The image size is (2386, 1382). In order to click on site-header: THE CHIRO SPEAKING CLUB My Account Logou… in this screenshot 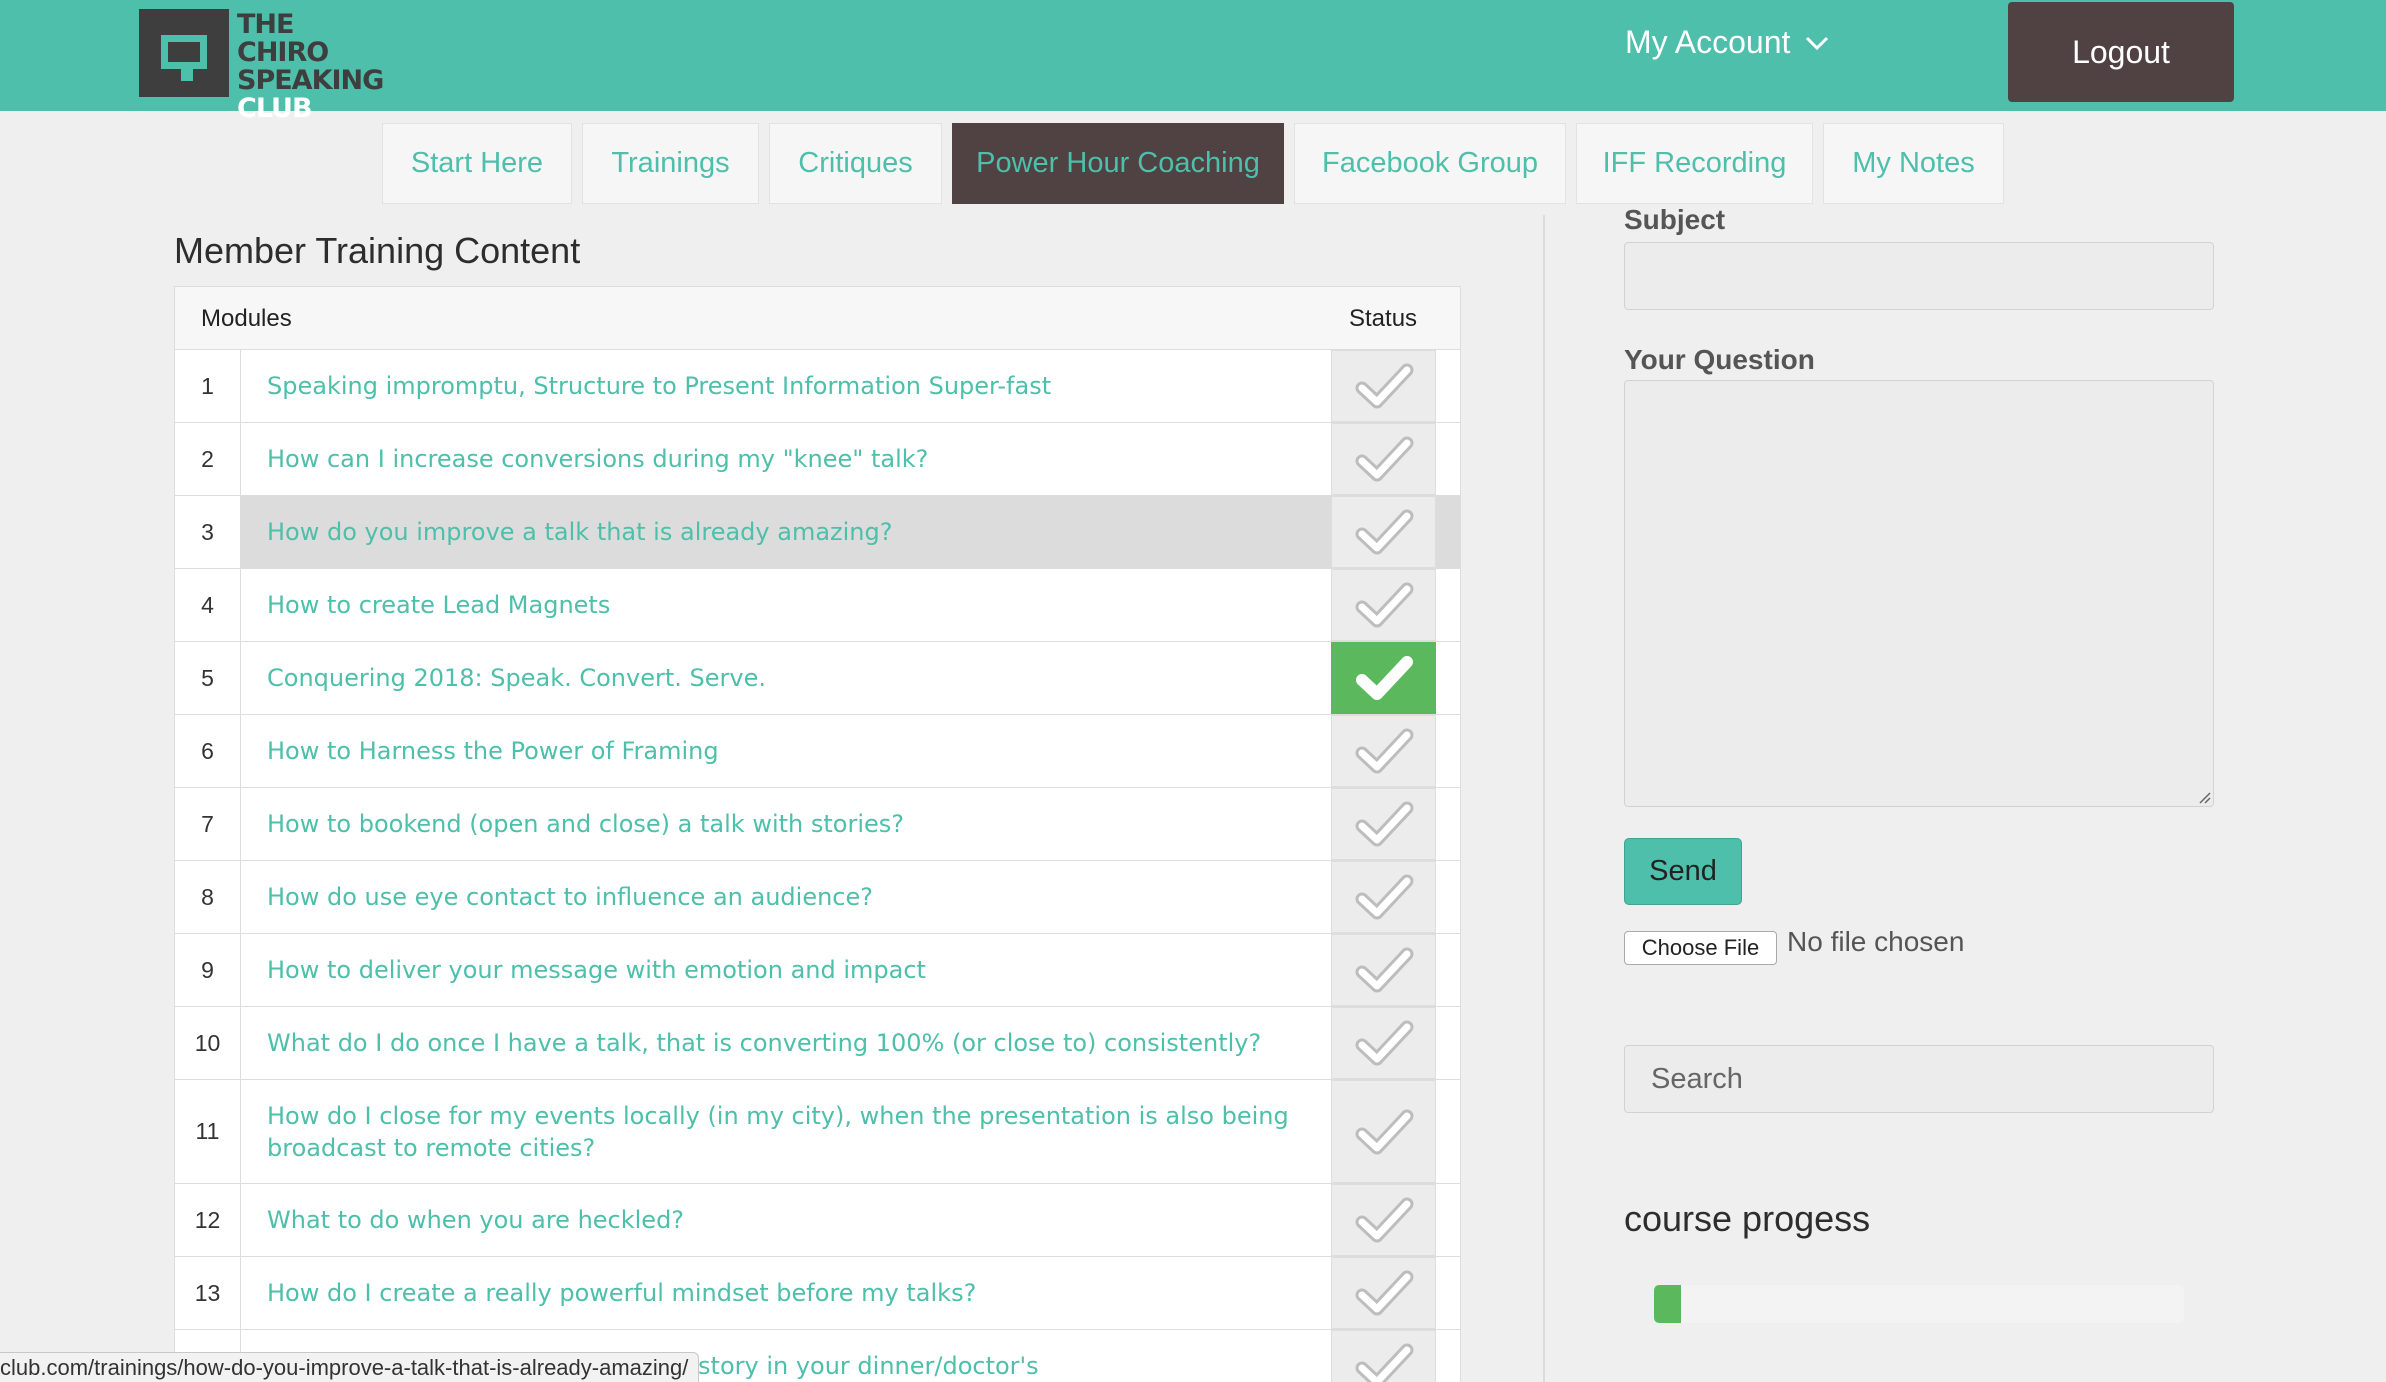, I will do `click(1193, 61)`.